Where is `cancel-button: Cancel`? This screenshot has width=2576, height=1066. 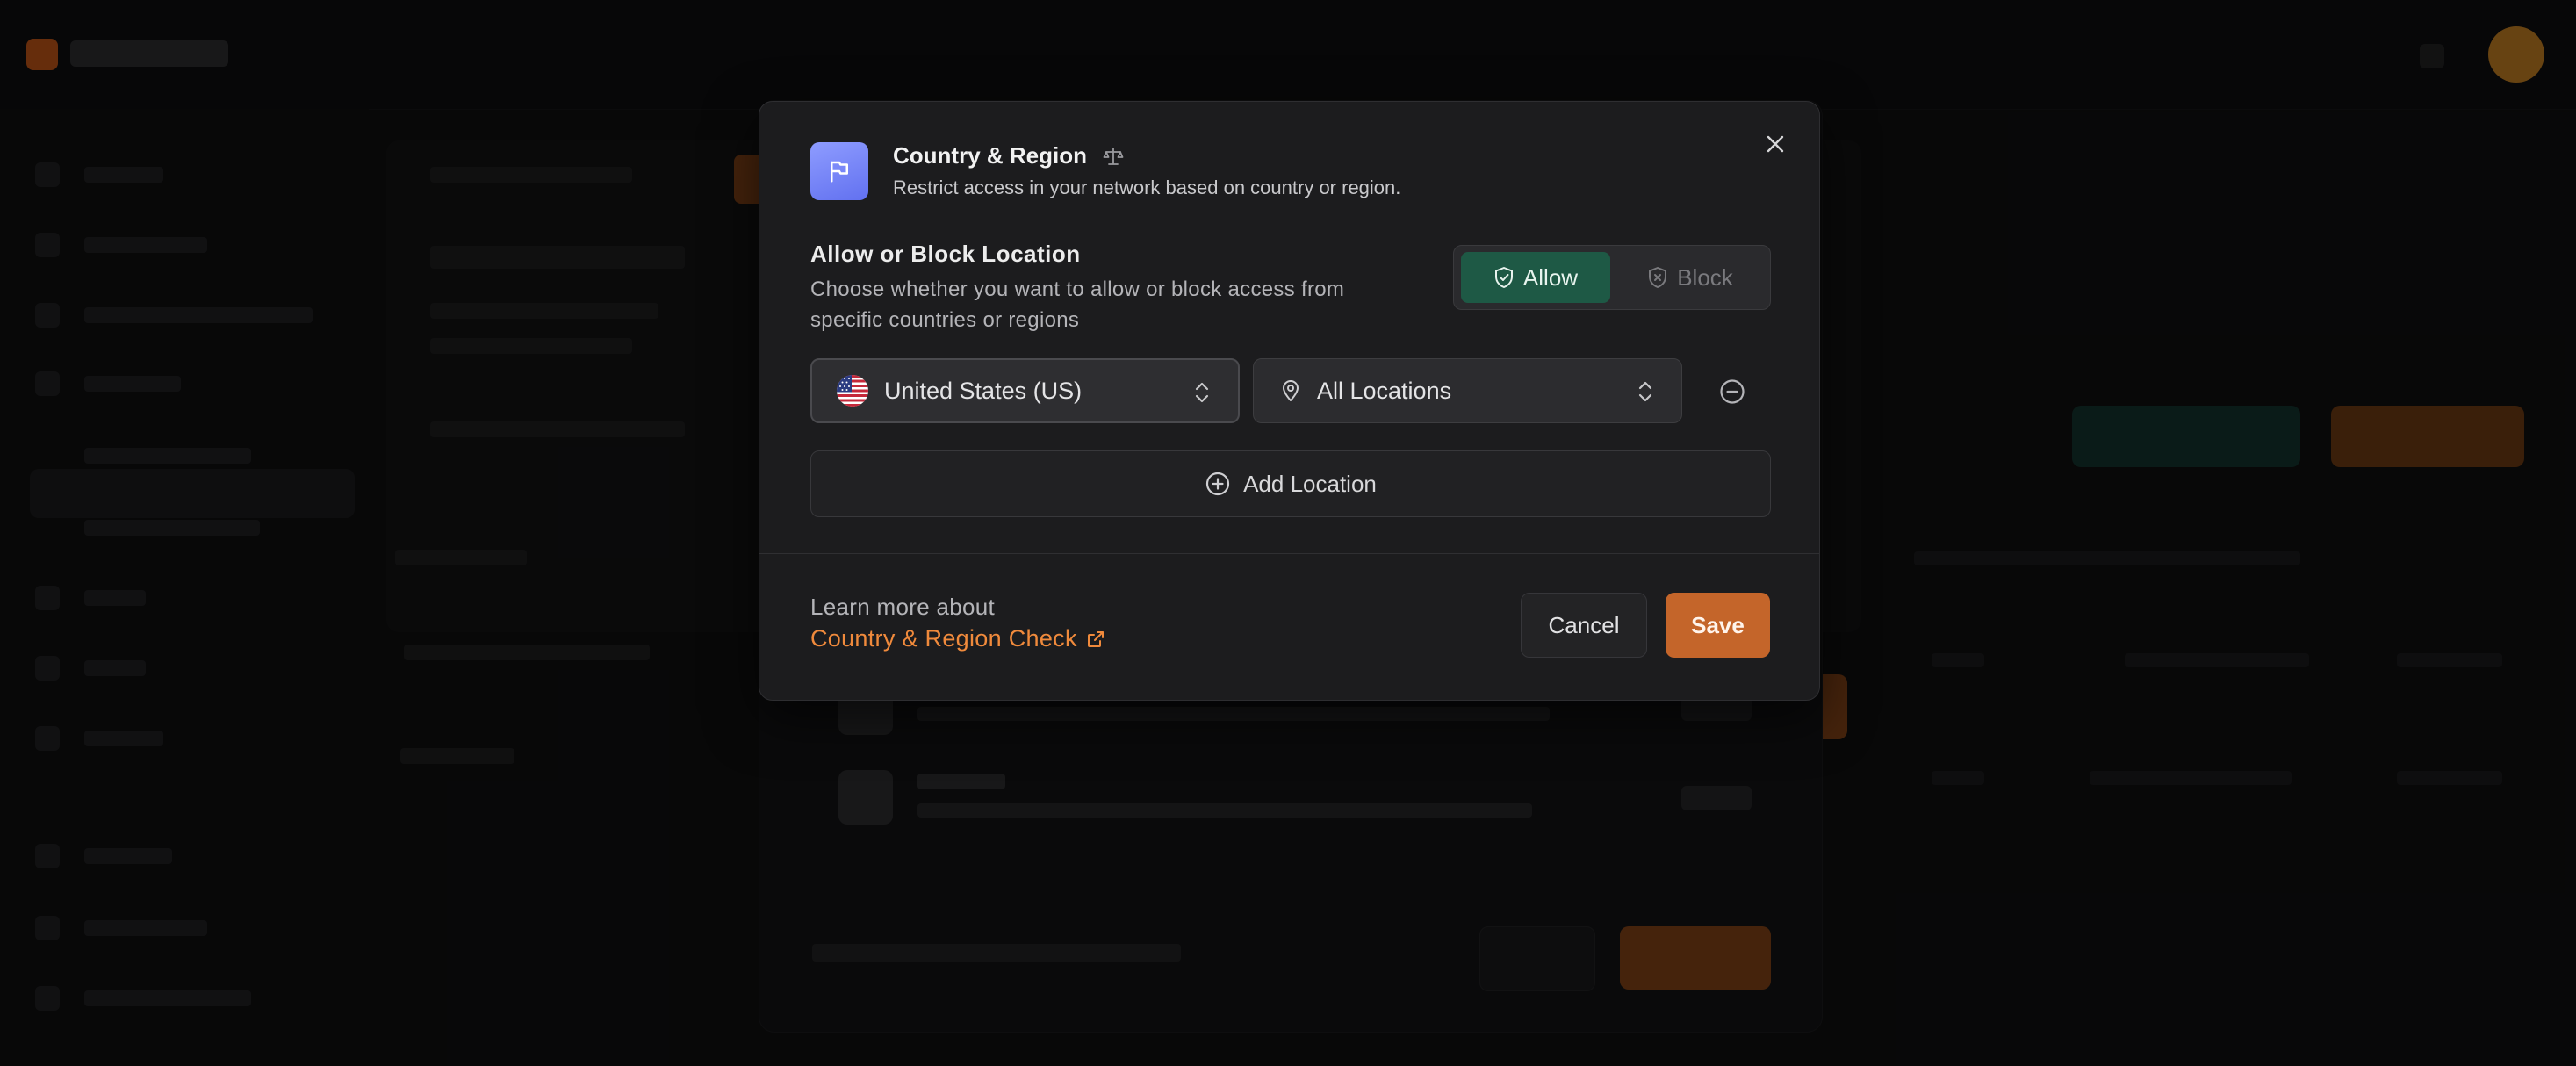
cancel-button: Cancel is located at coordinates (1584, 625).